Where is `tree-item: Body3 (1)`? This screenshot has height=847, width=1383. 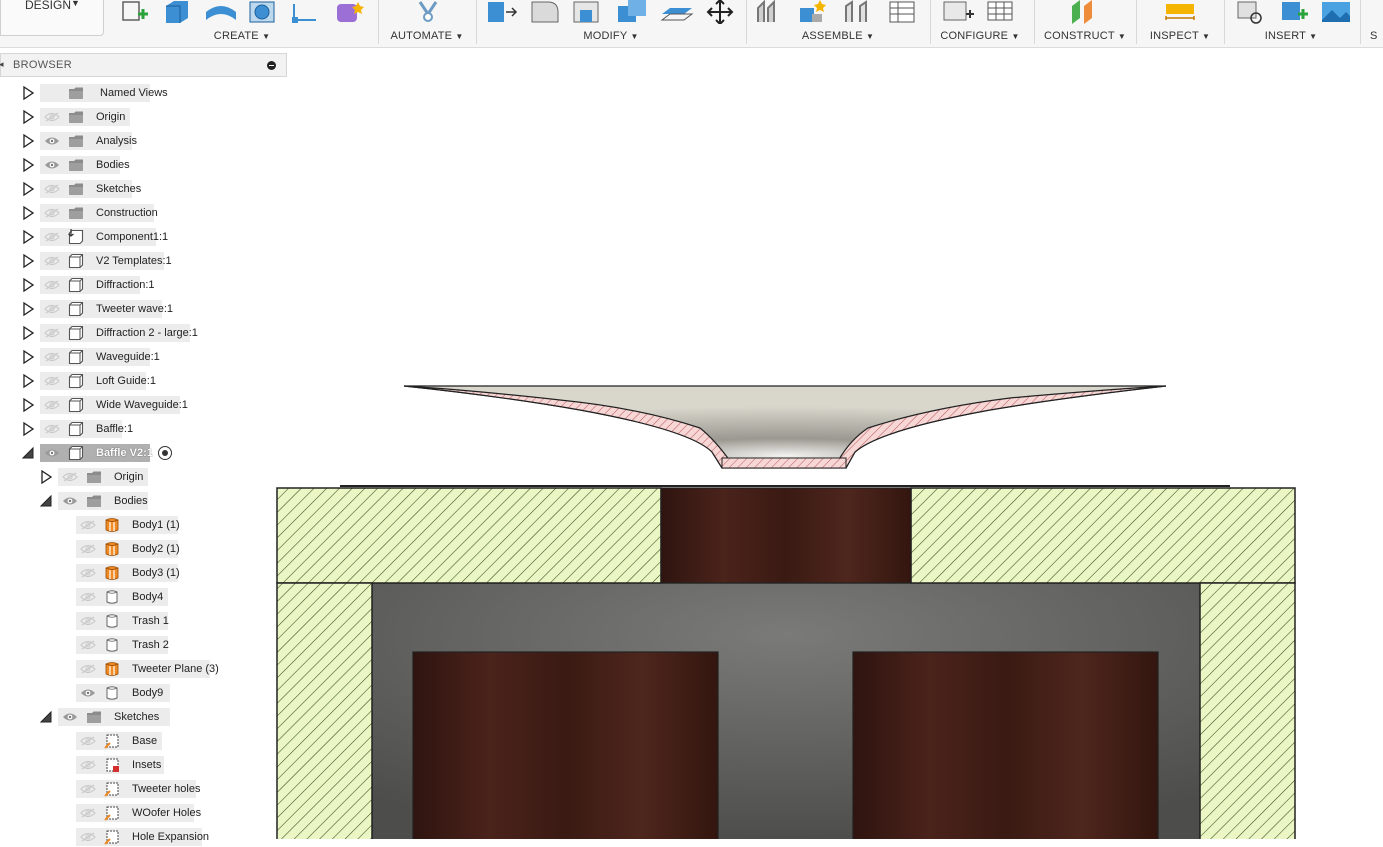 tree-item: Body3 (1) is located at coordinates (143, 573).